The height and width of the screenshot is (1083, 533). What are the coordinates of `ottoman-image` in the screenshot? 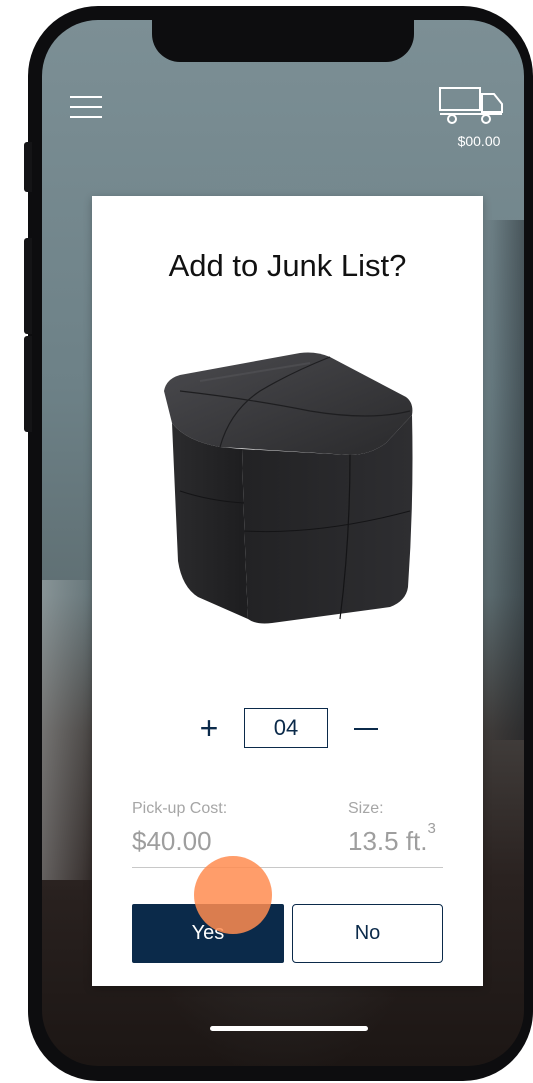 It's located at (288, 488).